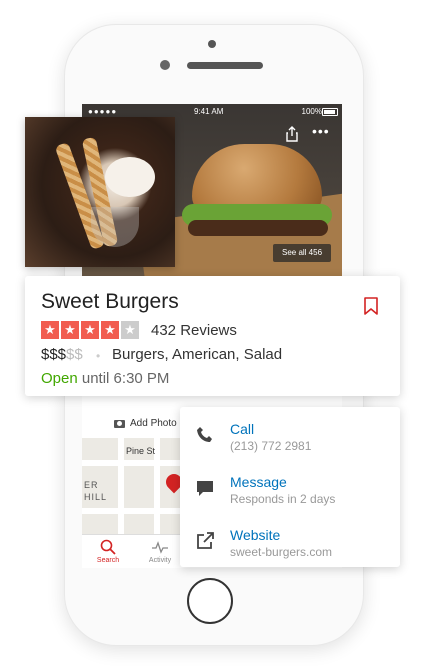 The height and width of the screenshot is (666, 425). I want to click on tab-activity: Activity, so click(160, 551).